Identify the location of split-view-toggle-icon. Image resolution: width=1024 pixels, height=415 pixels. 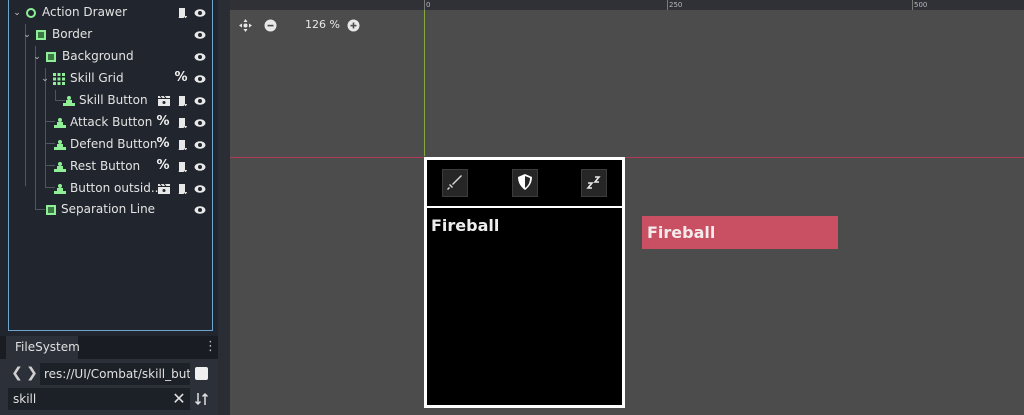
(201, 373).